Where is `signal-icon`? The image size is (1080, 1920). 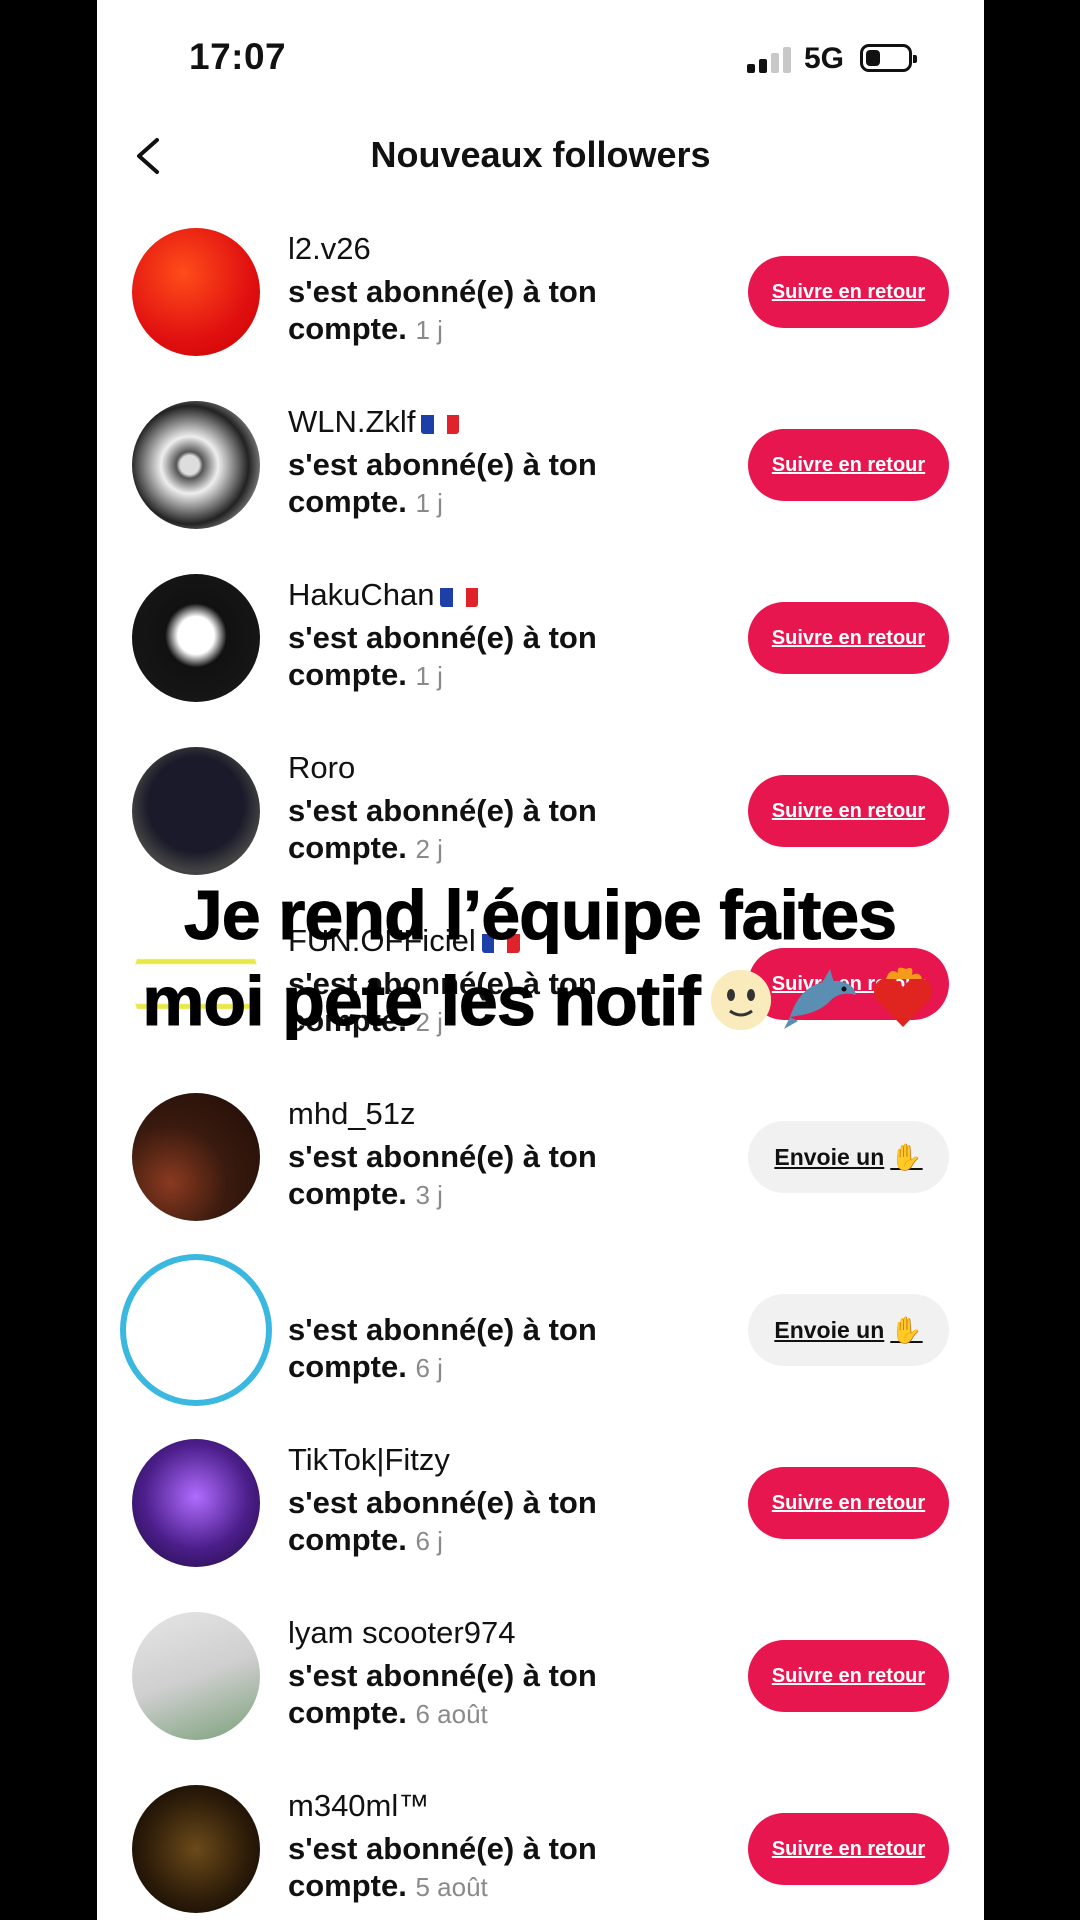
signal-icon is located at coordinates (770, 60).